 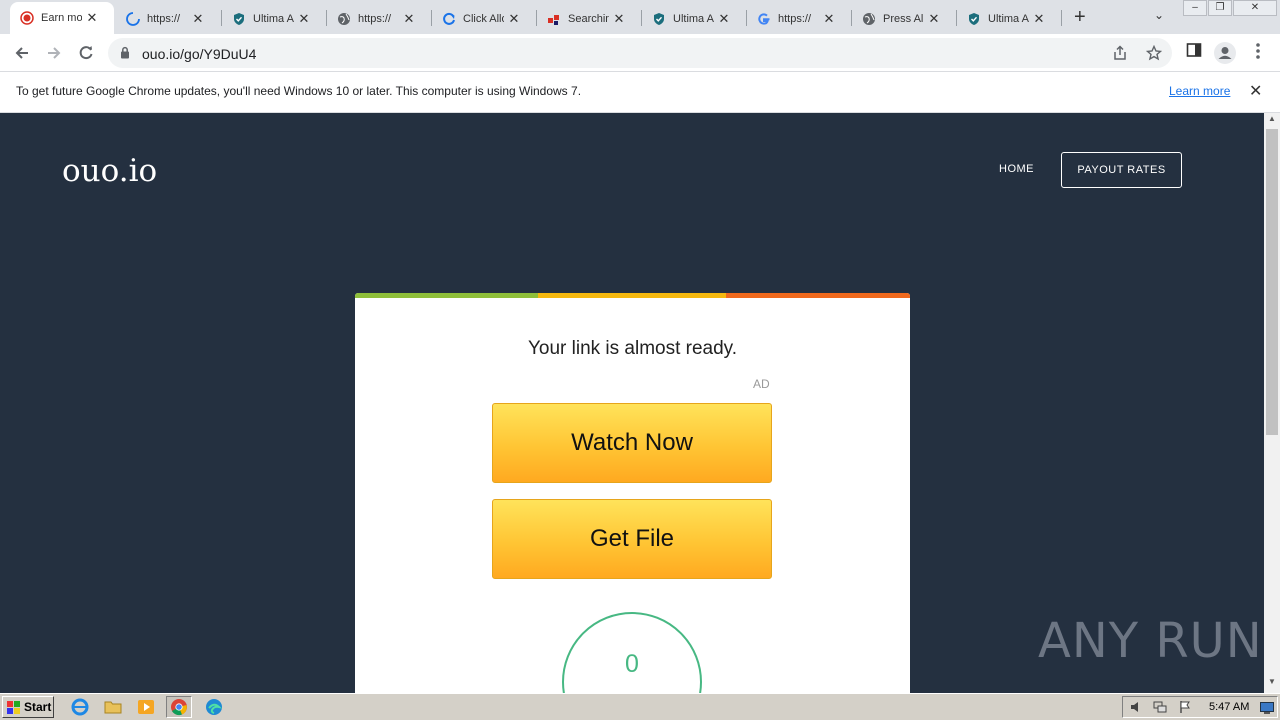 I want to click on tab-10: Ultima A ✕, so click(x=1009, y=19).